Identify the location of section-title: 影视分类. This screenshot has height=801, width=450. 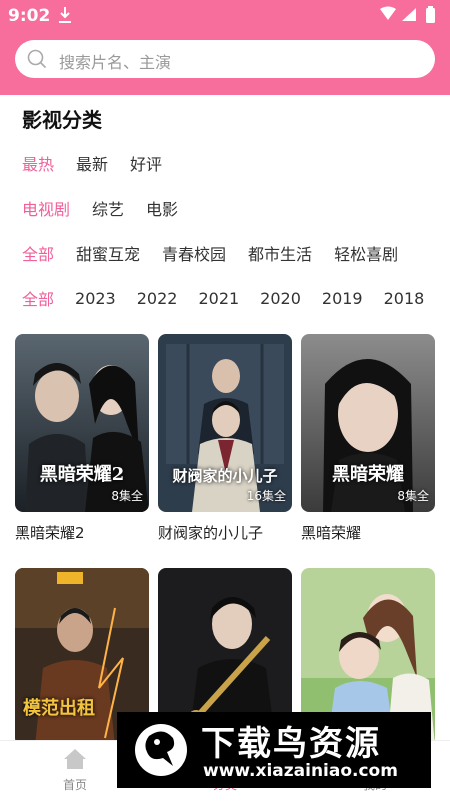
(62, 120).